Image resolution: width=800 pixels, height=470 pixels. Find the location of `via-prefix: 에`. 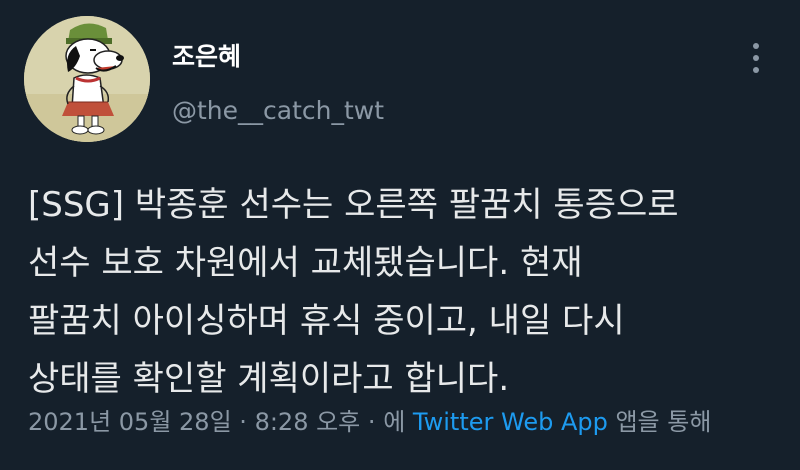

via-prefix: 에 is located at coordinates (394, 422).